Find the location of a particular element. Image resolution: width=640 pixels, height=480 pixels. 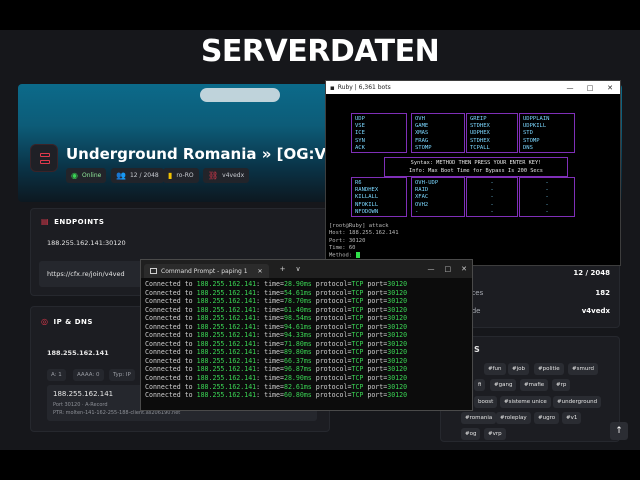

ruby-title-bar: ▪ Ruby | 6,361 bots — □ ✕ is located at coordinates (473, 87).